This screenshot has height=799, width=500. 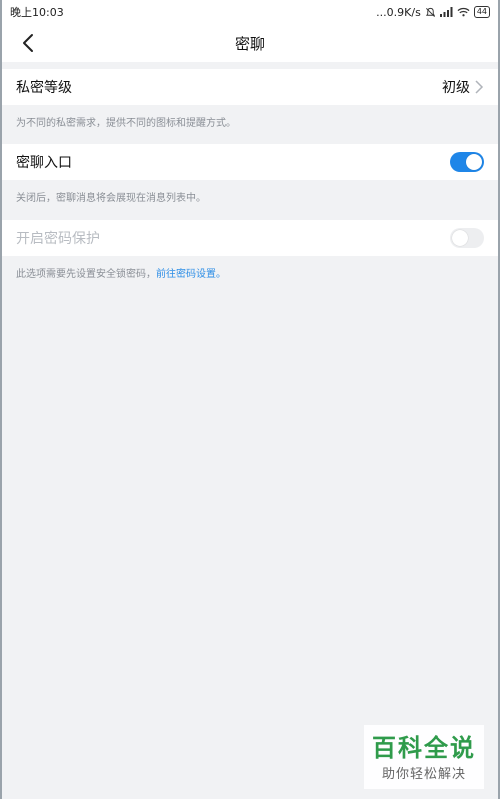 I want to click on signal-icon, so click(x=446, y=12).